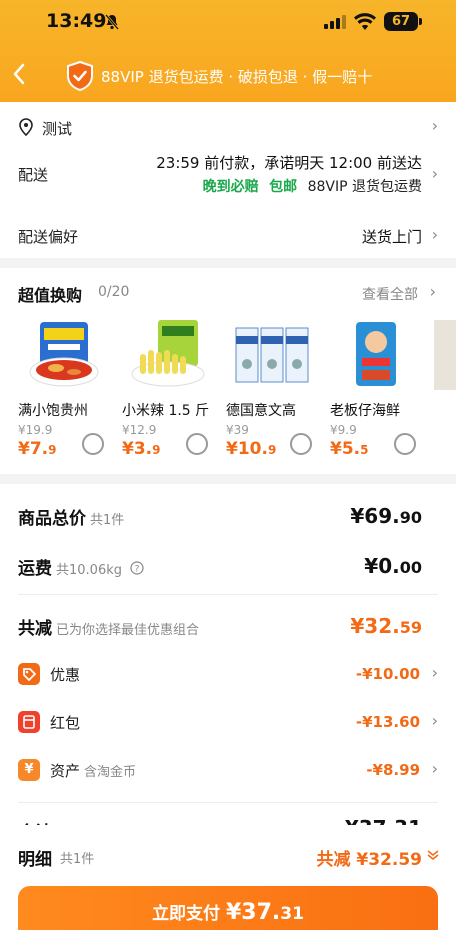 Image resolution: width=456 pixels, height=930 pixels. Describe the element at coordinates (57, 129) in the screenshot. I see `address-text: 测试` at that location.